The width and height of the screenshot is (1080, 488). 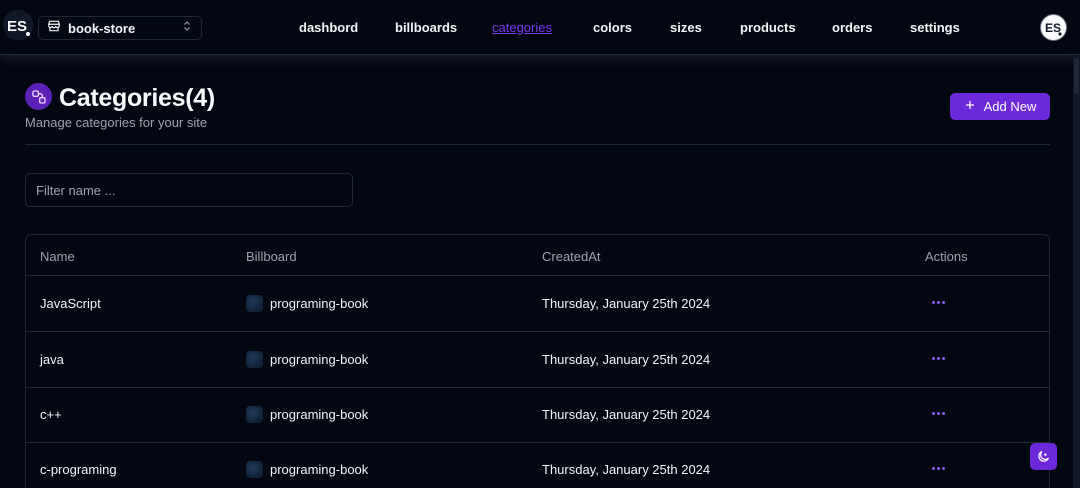 I want to click on column-header-createdat: CreatedAt, so click(x=571, y=256).